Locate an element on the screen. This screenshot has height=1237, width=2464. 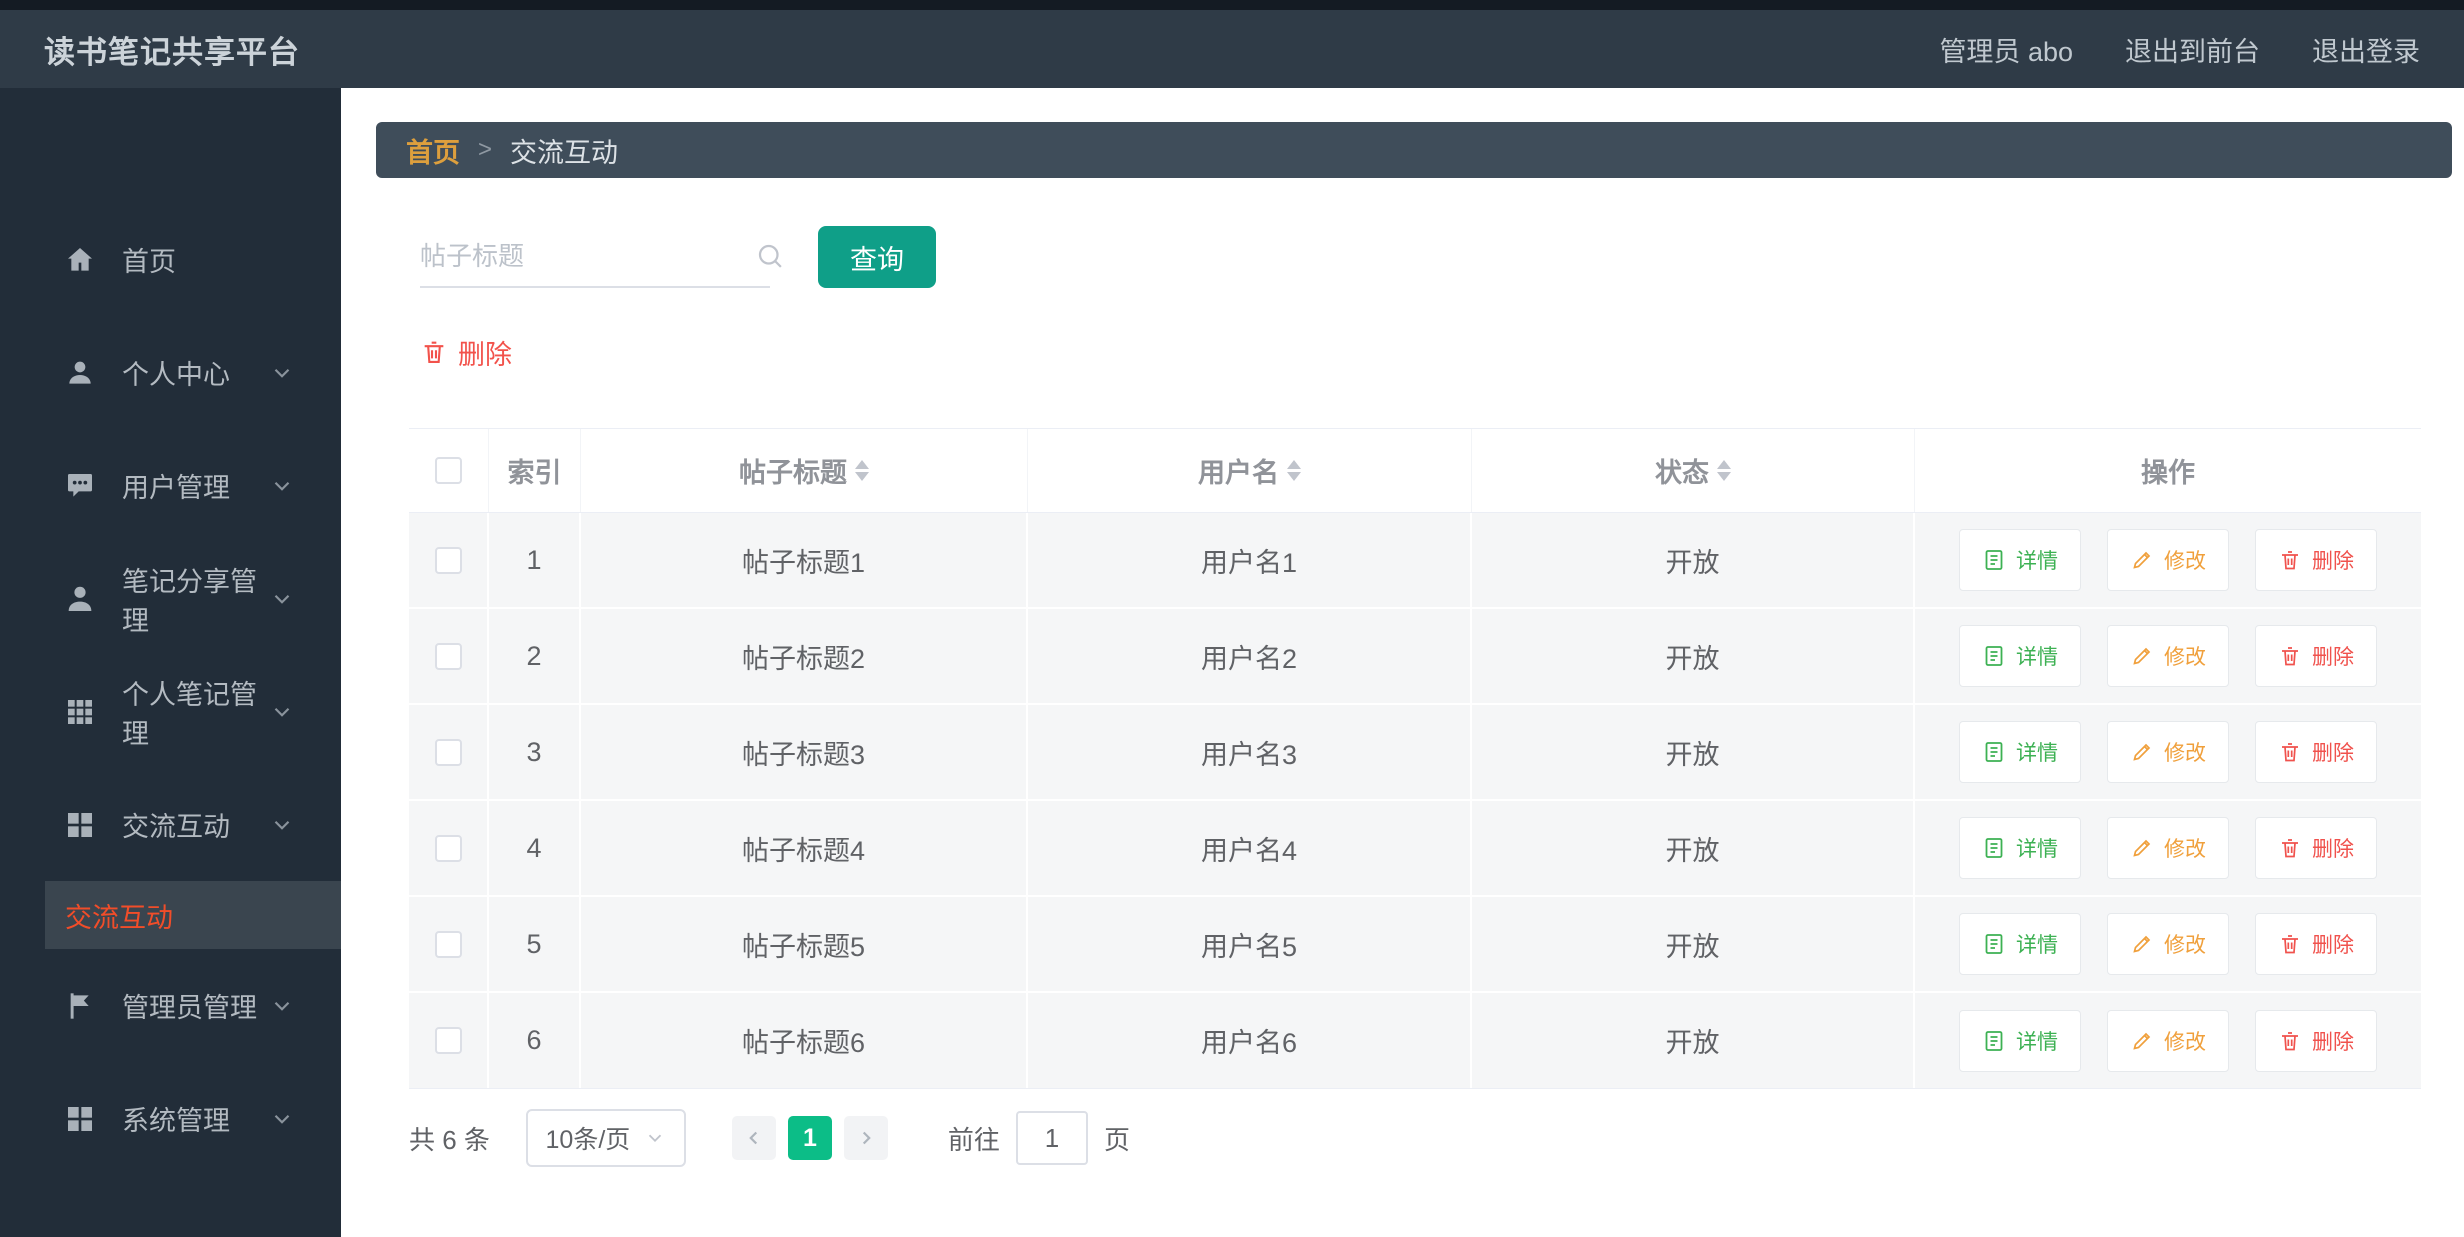
cell-username: 用户名5 is located at coordinates (1250, 944).